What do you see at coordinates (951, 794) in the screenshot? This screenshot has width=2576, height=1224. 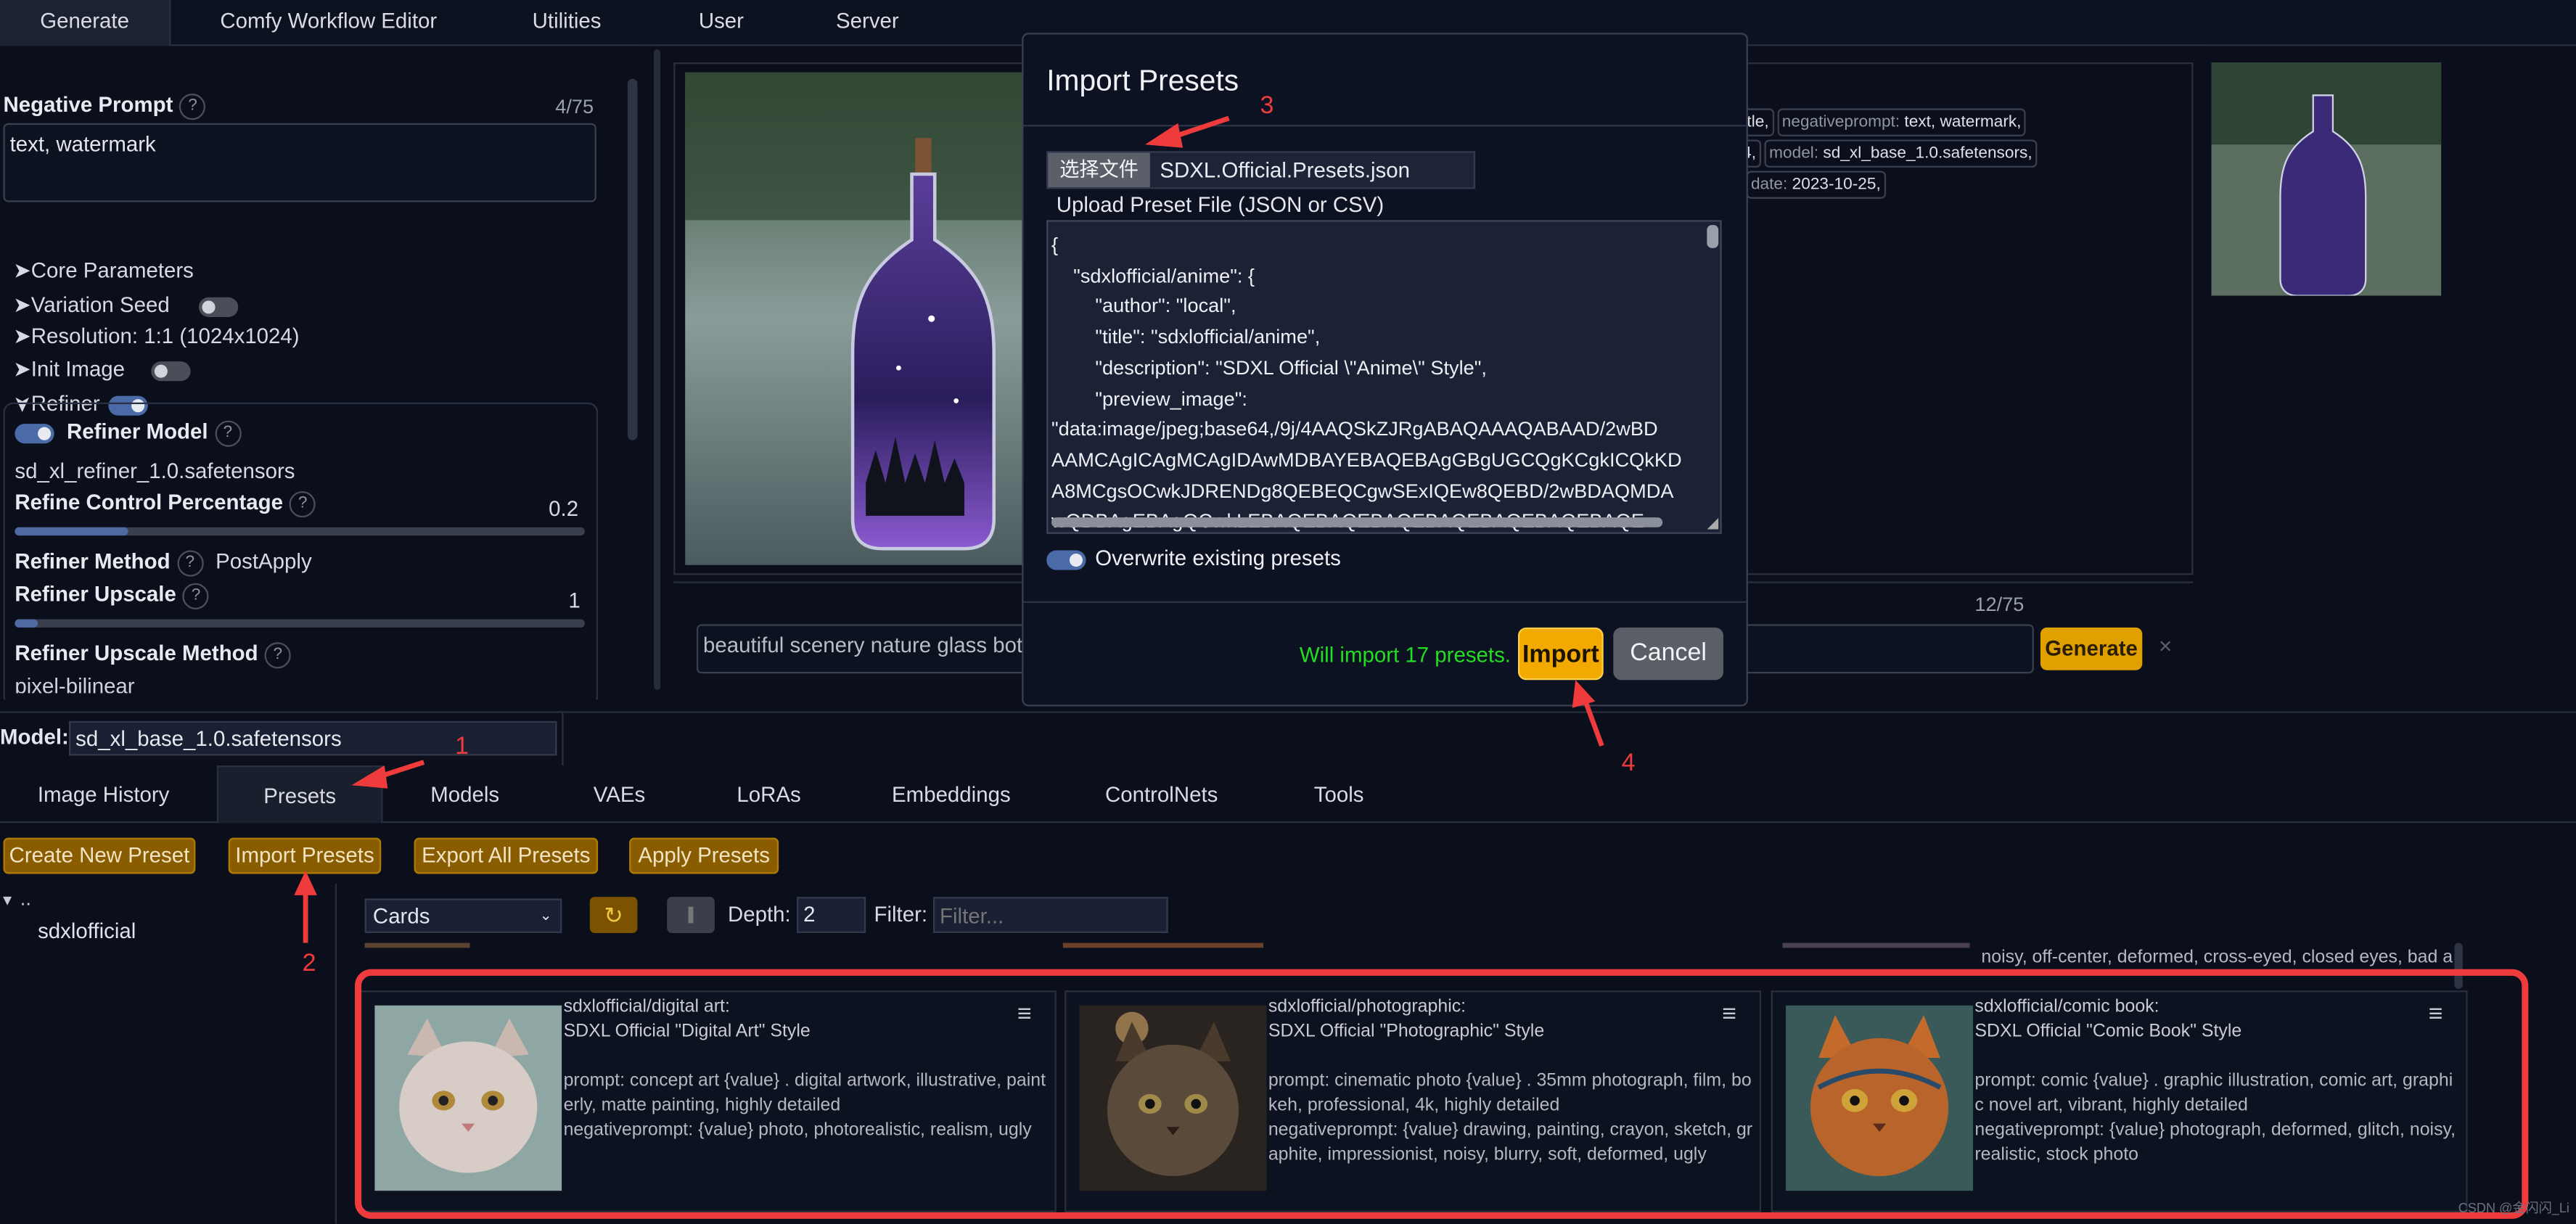 I see `tab-embeddings: Embeddings` at bounding box center [951, 794].